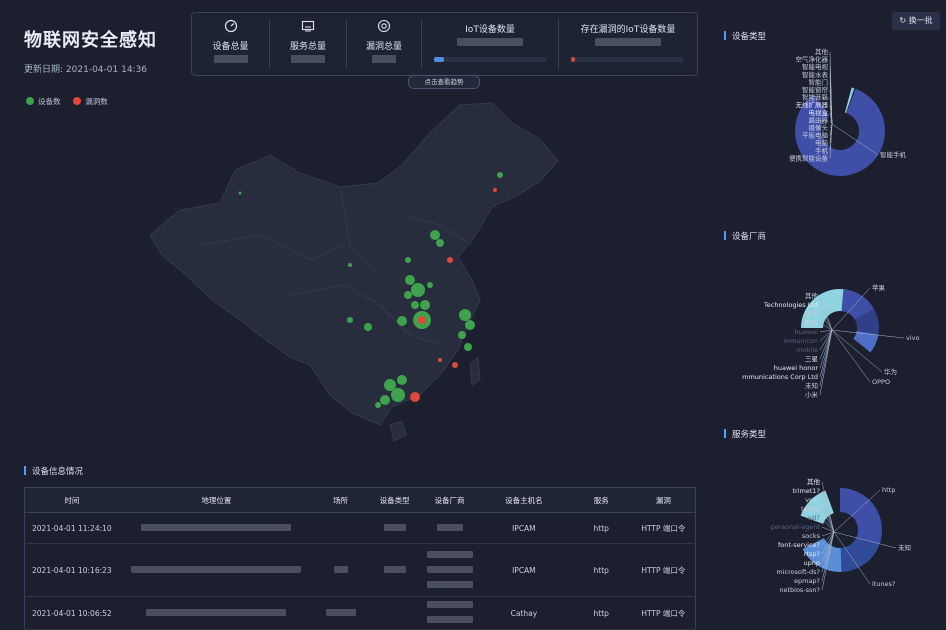  What do you see at coordinates (663, 500) in the screenshot?
I see `column-header: 漏洞` at bounding box center [663, 500].